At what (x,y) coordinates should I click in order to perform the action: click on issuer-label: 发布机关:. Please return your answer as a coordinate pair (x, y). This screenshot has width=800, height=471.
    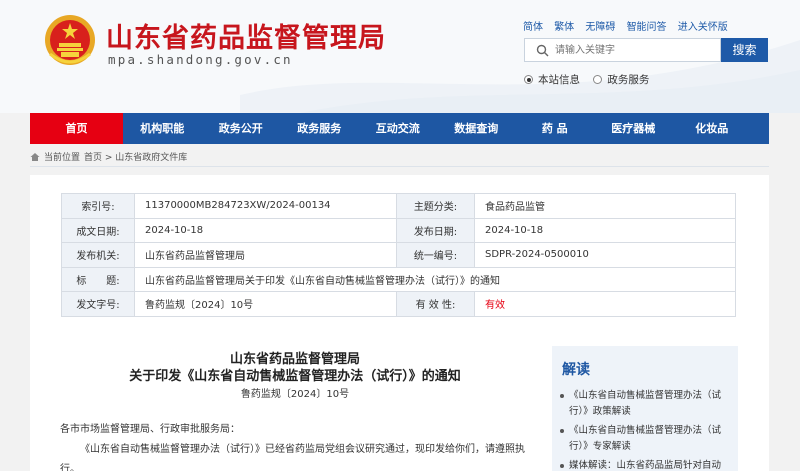
    Looking at the image, I should click on (98, 255).